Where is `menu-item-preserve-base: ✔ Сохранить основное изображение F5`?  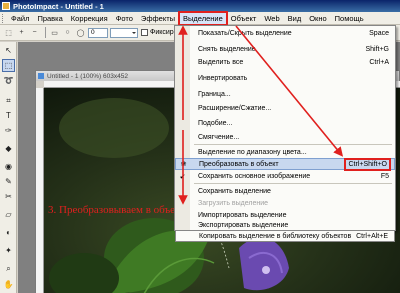 menu-item-preserve-base: ✔ Сохранить основное изображение F5 is located at coordinates (285, 176).